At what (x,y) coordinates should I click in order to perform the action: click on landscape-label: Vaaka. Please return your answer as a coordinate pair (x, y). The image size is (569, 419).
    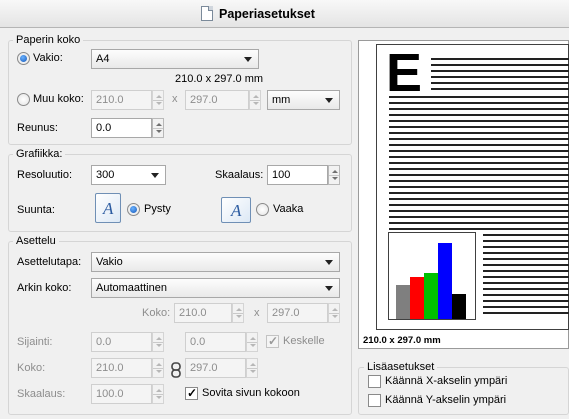
    Looking at the image, I should click on (288, 209).